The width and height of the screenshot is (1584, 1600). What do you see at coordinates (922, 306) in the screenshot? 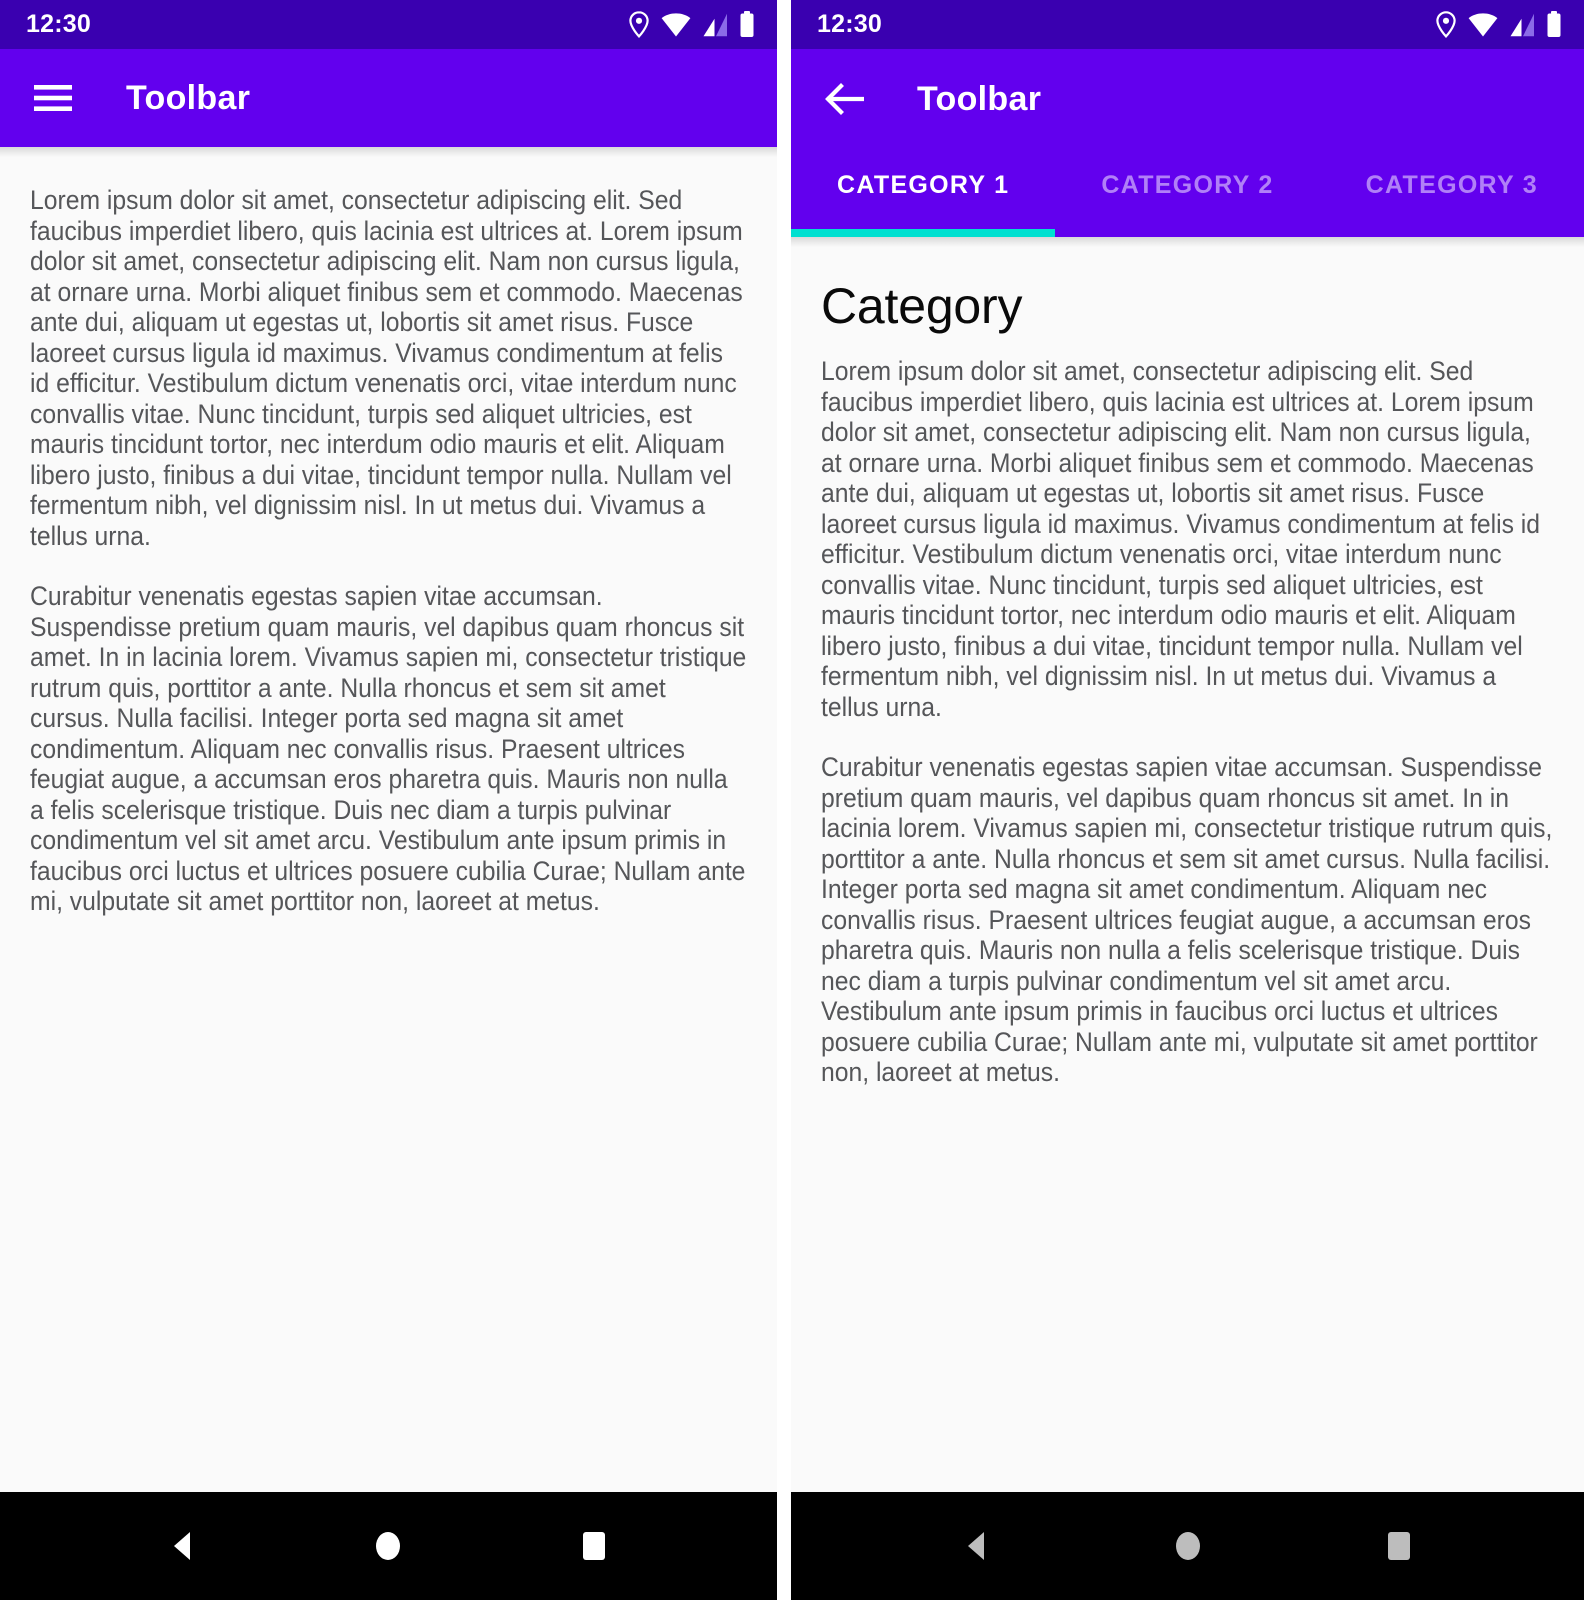
I see `page-title: Category` at bounding box center [922, 306].